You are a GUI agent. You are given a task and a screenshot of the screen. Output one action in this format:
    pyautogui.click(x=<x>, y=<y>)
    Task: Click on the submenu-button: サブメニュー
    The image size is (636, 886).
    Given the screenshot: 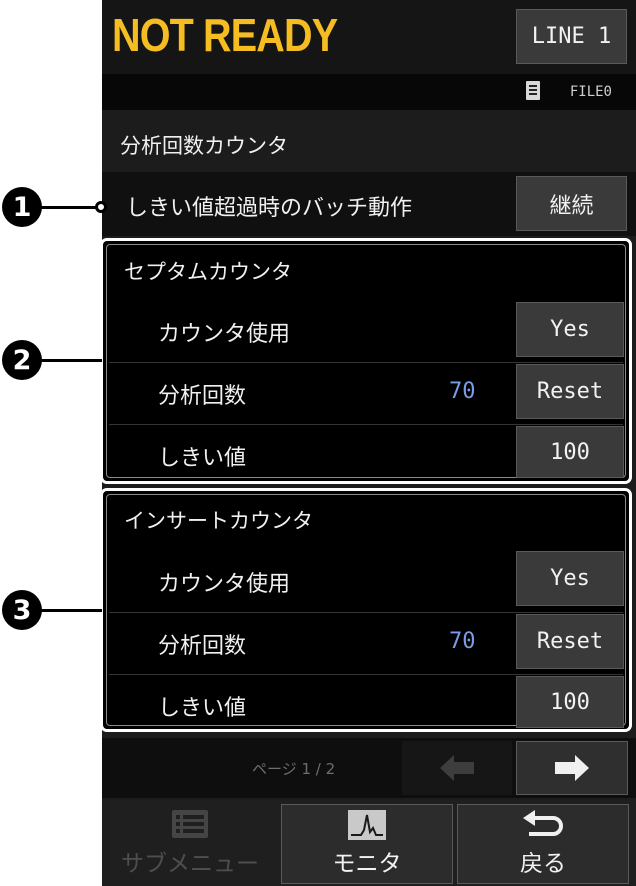 What is the action you would take?
    pyautogui.click(x=190, y=844)
    